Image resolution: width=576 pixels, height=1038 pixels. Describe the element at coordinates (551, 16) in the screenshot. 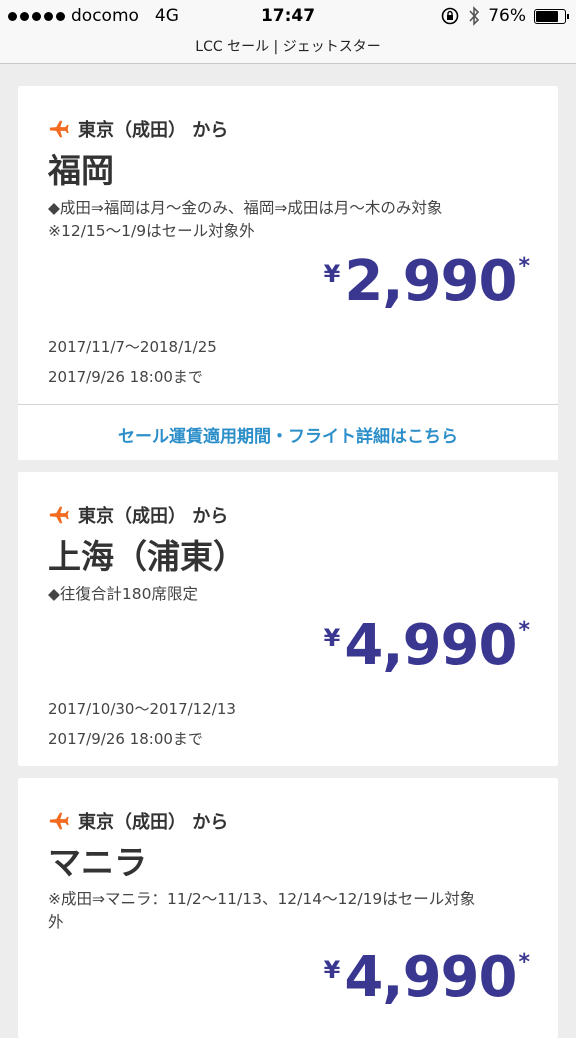

I see `battery-icon` at that location.